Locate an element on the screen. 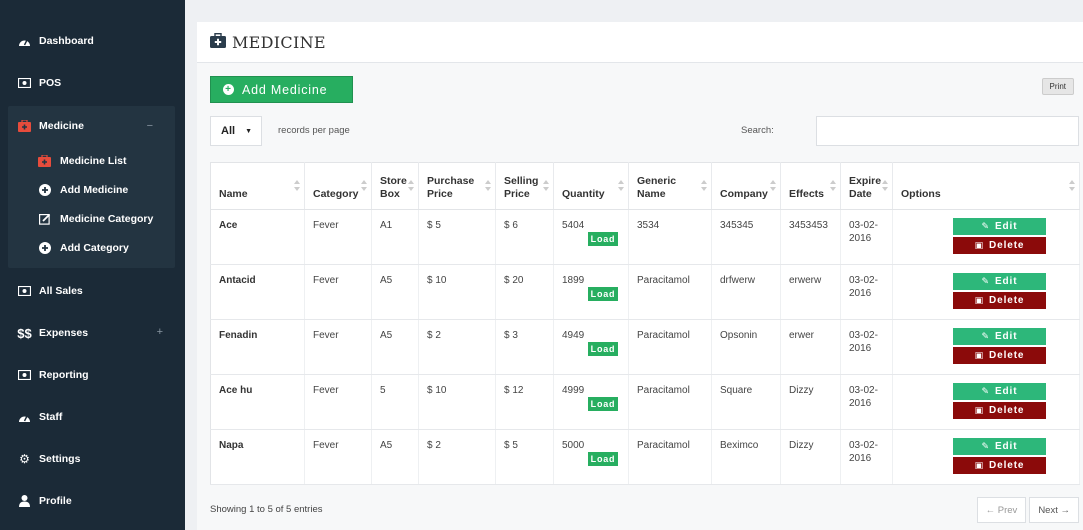 This screenshot has width=1083, height=530. cell-value: 5 is located at coordinates (383, 390).